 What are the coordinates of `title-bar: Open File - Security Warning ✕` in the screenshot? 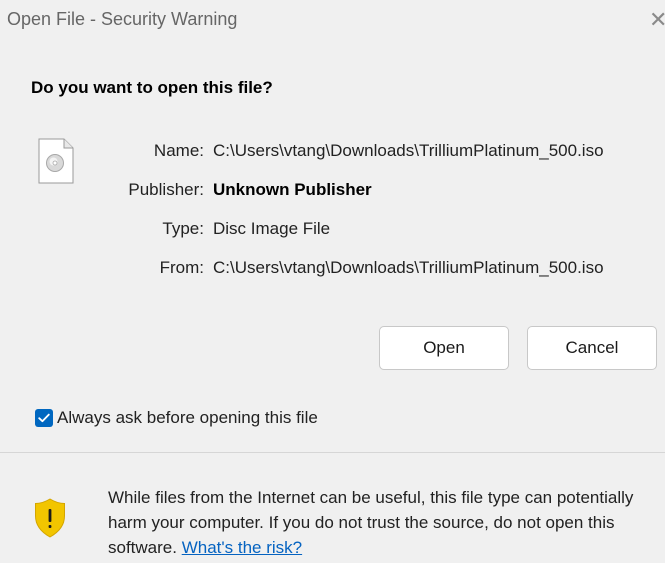 It's located at (332, 21).